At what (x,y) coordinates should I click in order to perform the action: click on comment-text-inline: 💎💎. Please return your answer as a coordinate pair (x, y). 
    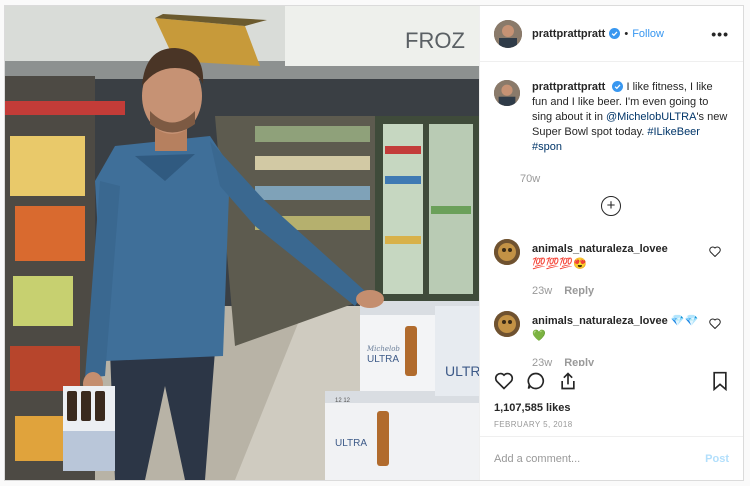
    Looking at the image, I should click on (684, 321).